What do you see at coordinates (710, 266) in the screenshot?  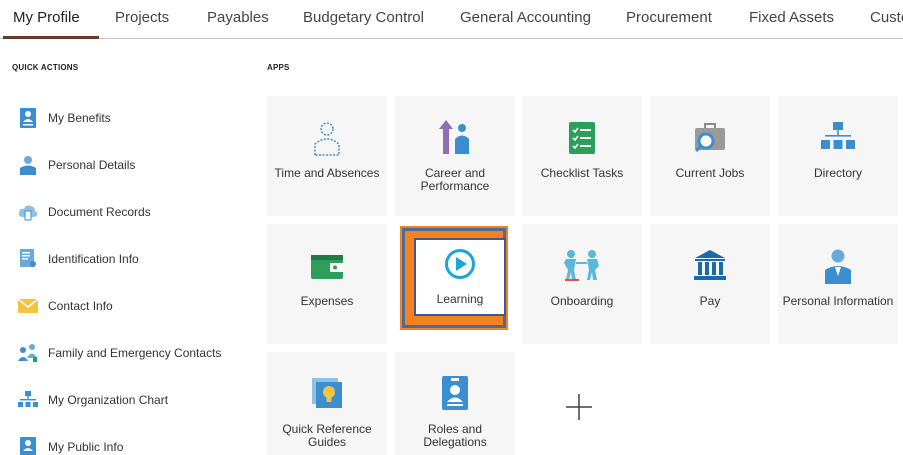 I see `bank-icon` at bounding box center [710, 266].